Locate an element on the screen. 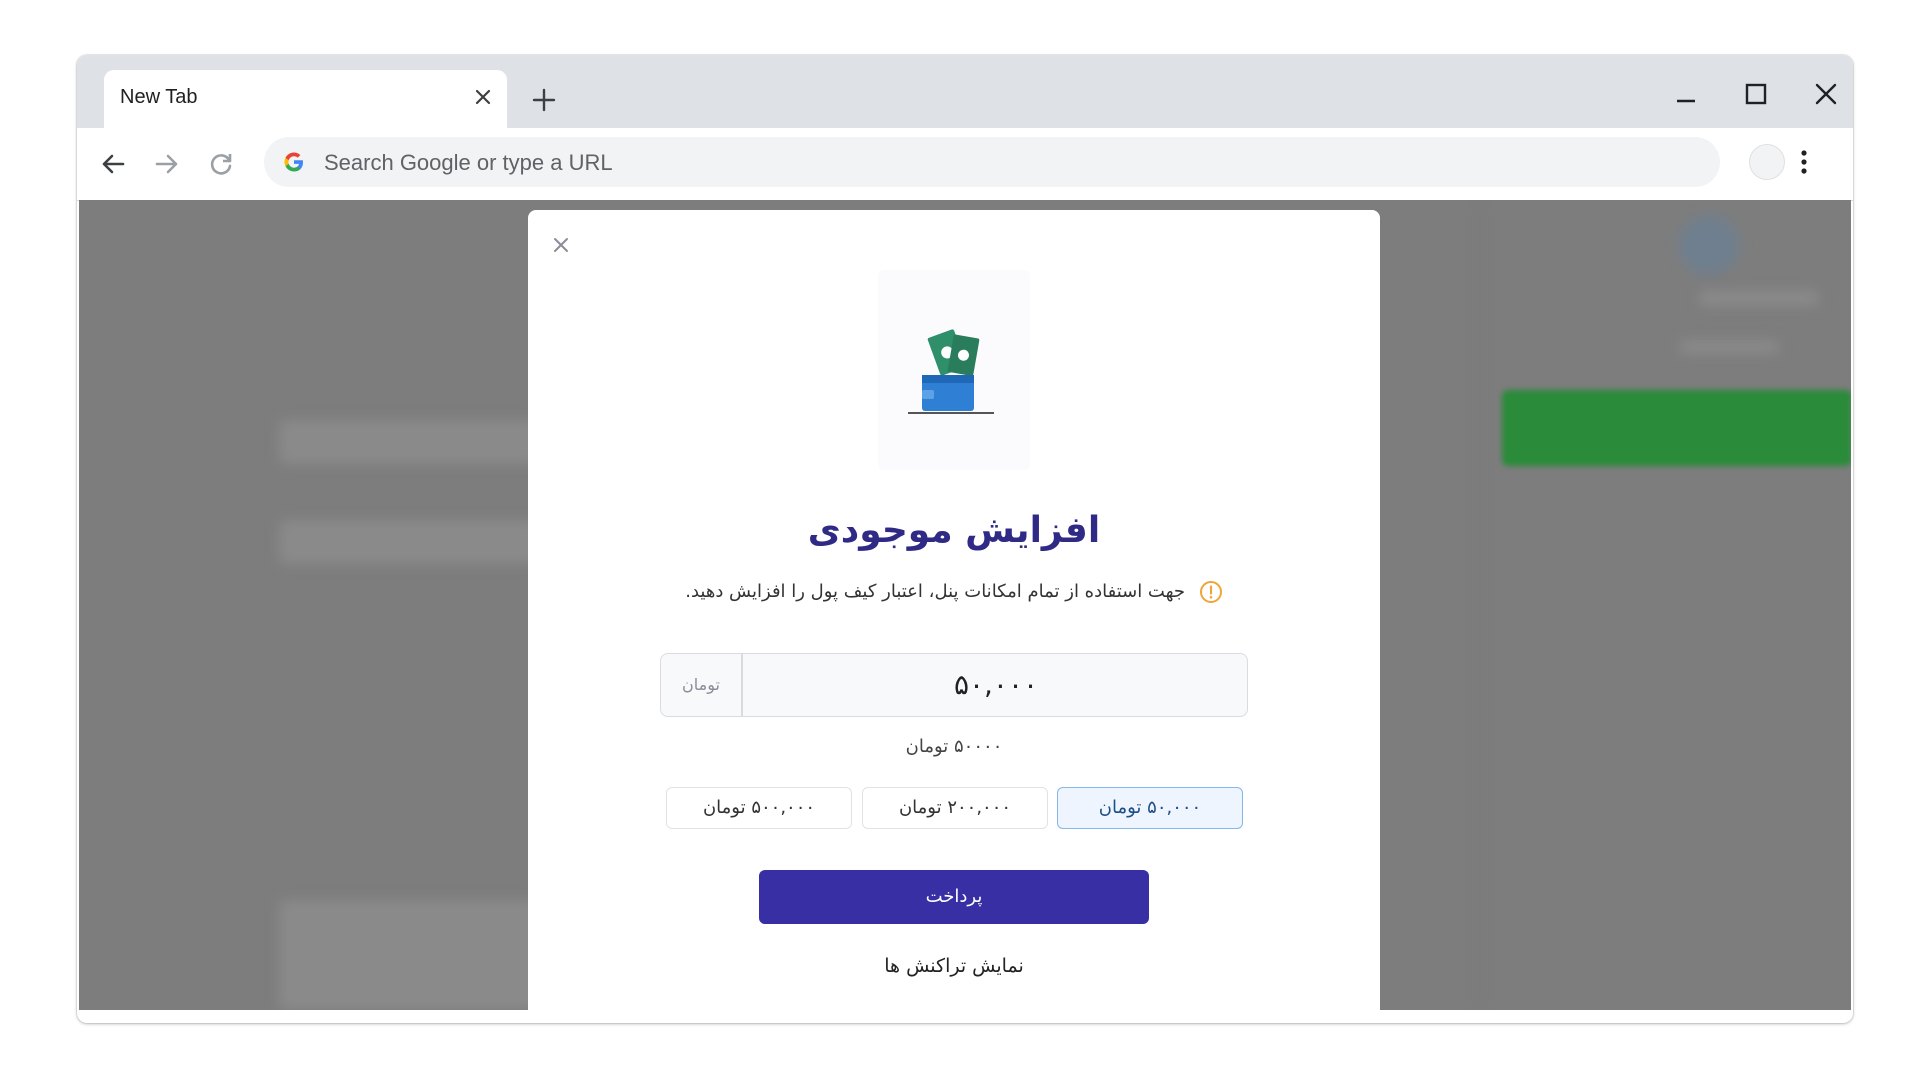 The image size is (1920, 1080). wallet-illustration is located at coordinates (954, 370).